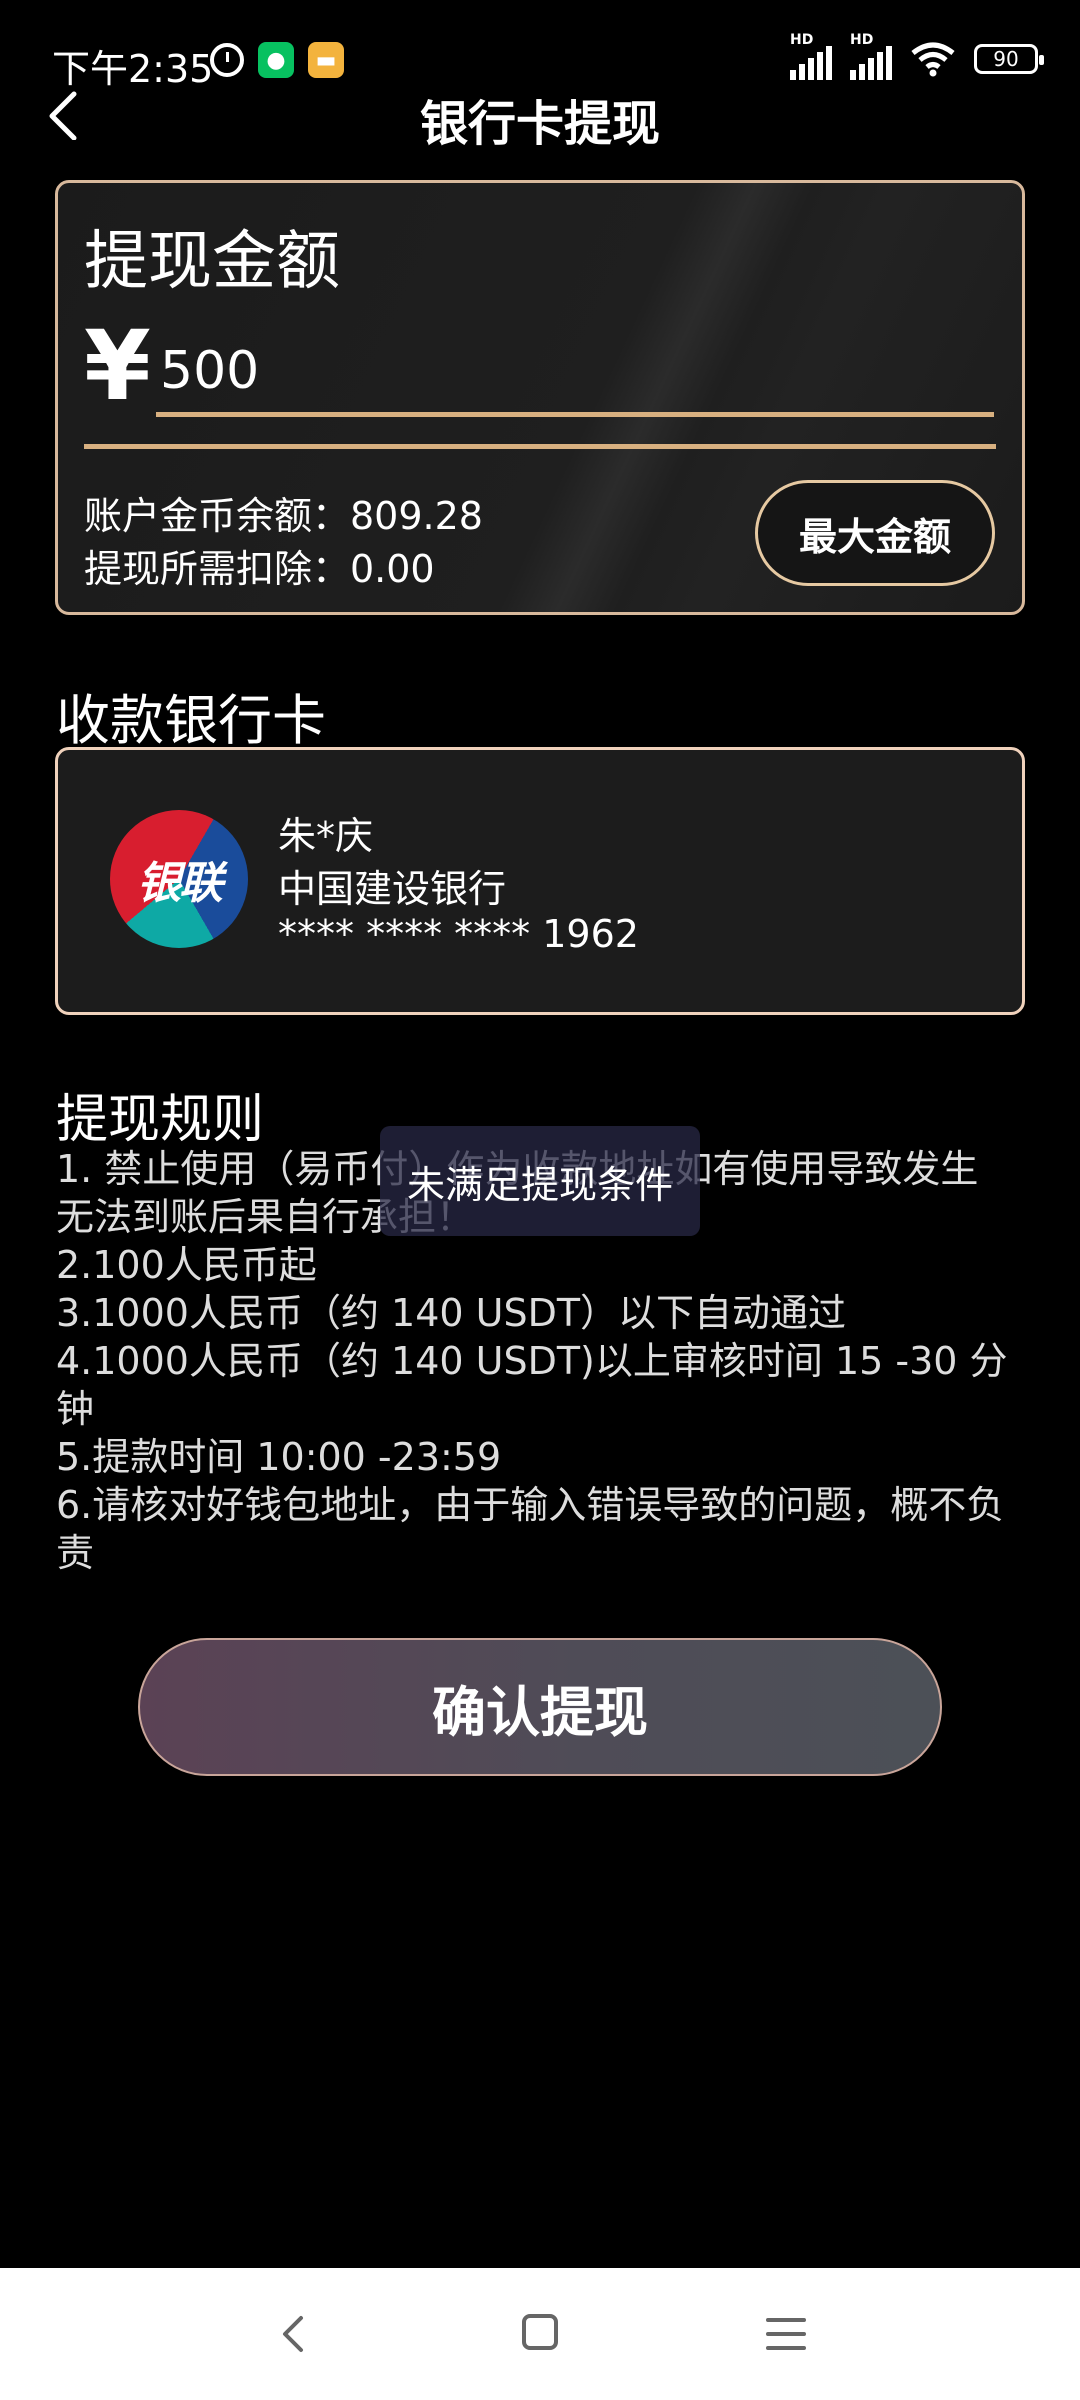 The width and height of the screenshot is (1080, 2400). Describe the element at coordinates (530, 1529) in the screenshot. I see `rule-item: 6.请核对好钱包地址，由于输入错误导致的问题，概不负责` at that location.